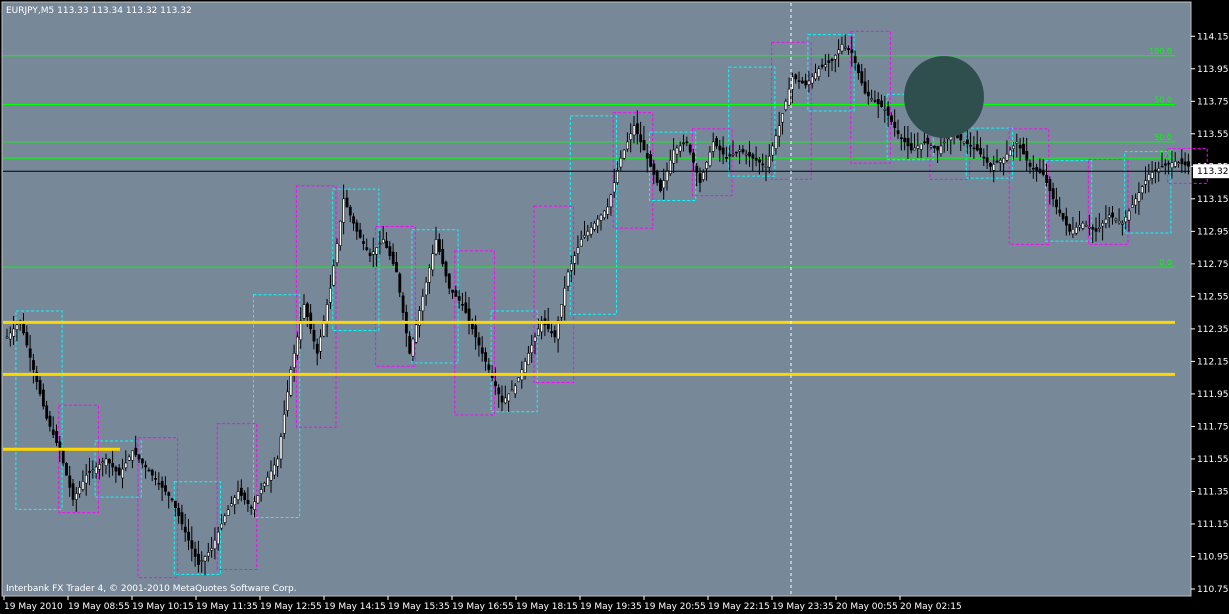  I want to click on price-tick-label: 112.75, so click(1213, 265).